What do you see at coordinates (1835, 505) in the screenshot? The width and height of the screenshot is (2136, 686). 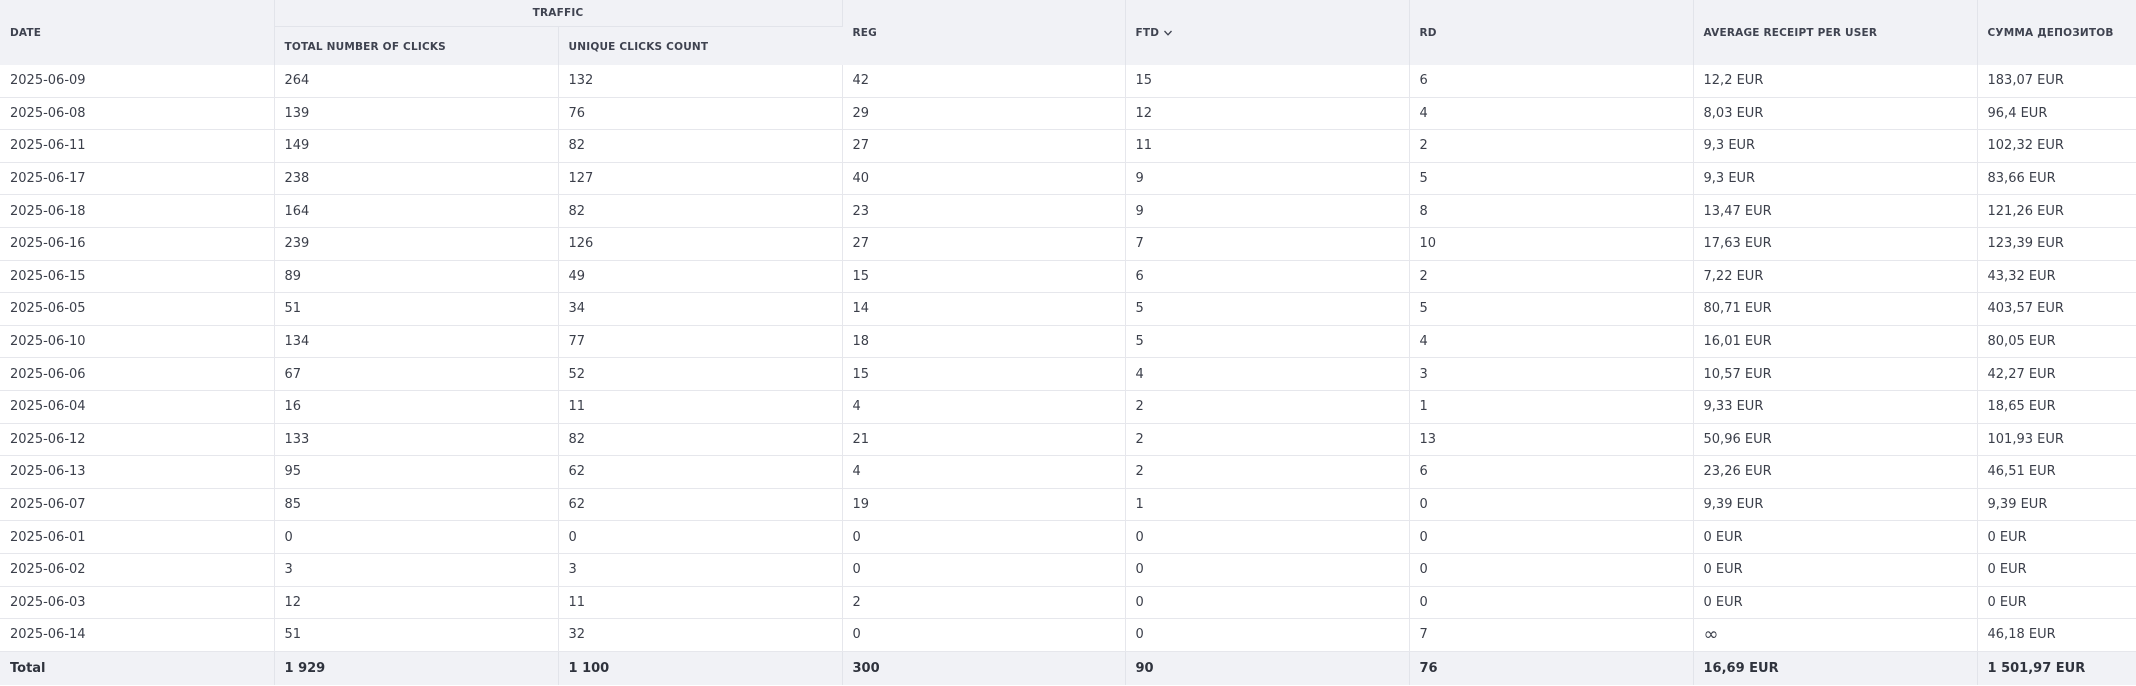 I see `cell-avg-receipt: 9,39 EUR` at bounding box center [1835, 505].